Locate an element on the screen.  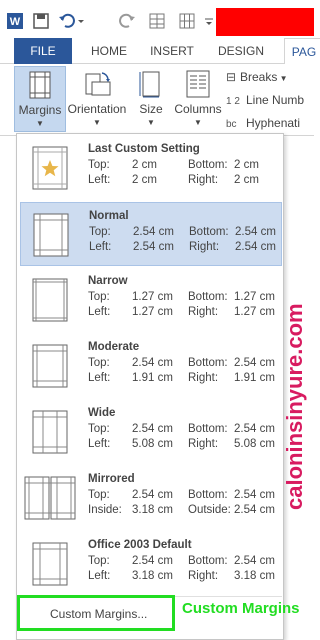
redacted-title is located at coordinates (265, 22).